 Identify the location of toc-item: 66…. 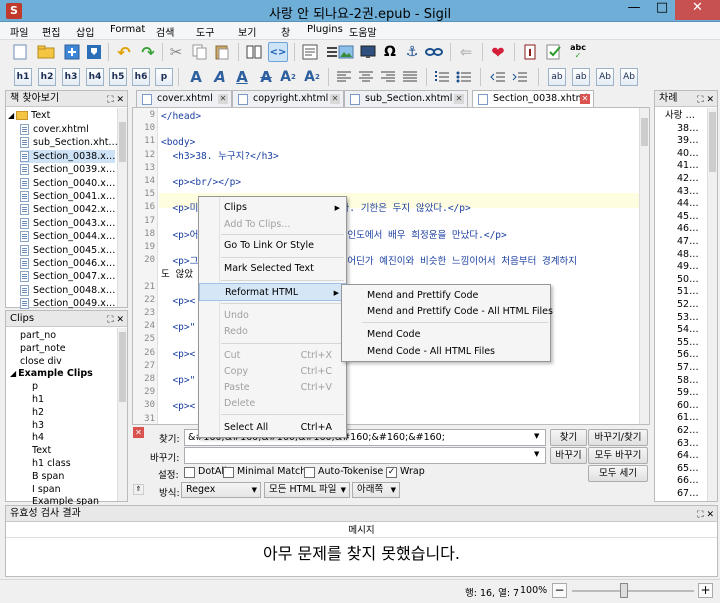
(688, 480).